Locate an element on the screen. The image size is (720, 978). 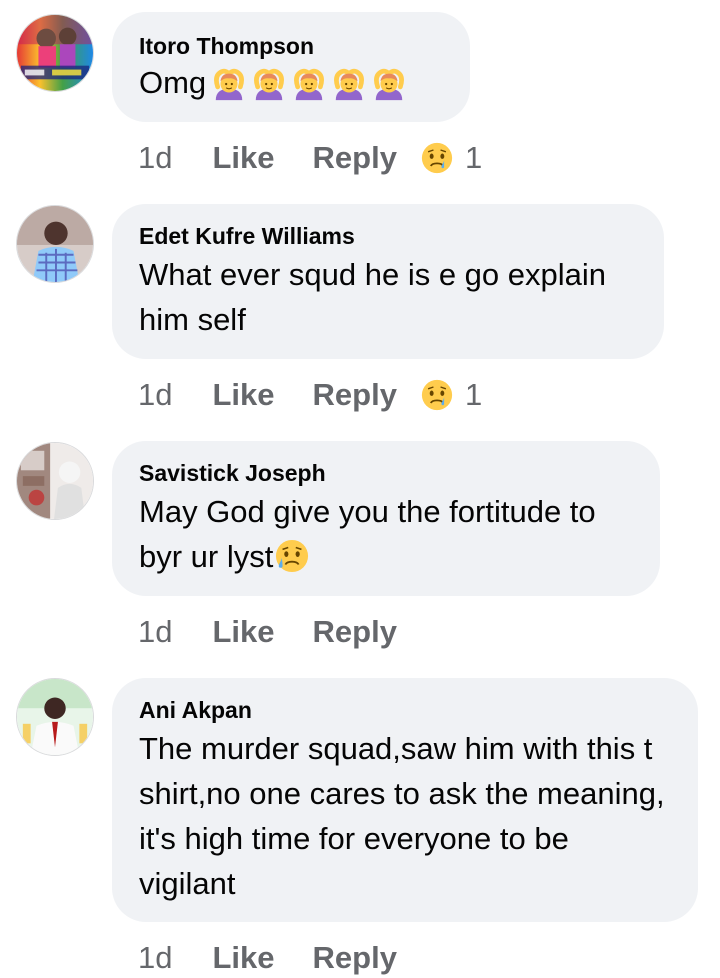
comment-bubble: Itoro Thompson Omg is located at coordinates (291, 67).